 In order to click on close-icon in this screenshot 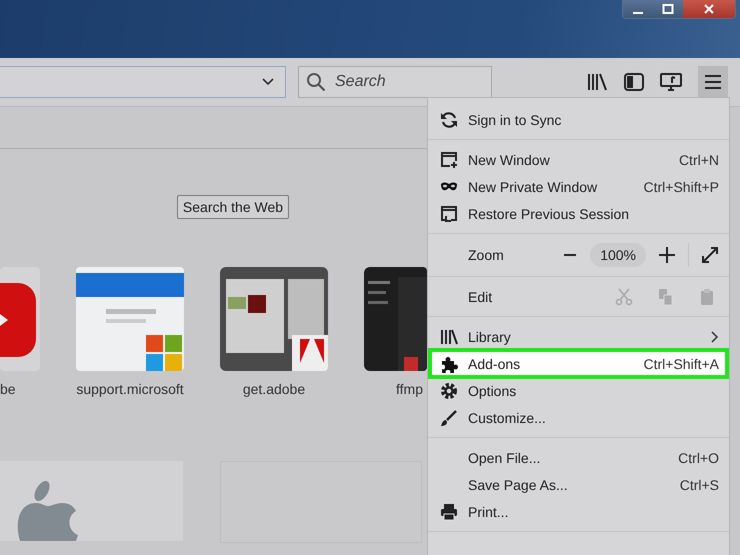, I will do `click(709, 9)`.